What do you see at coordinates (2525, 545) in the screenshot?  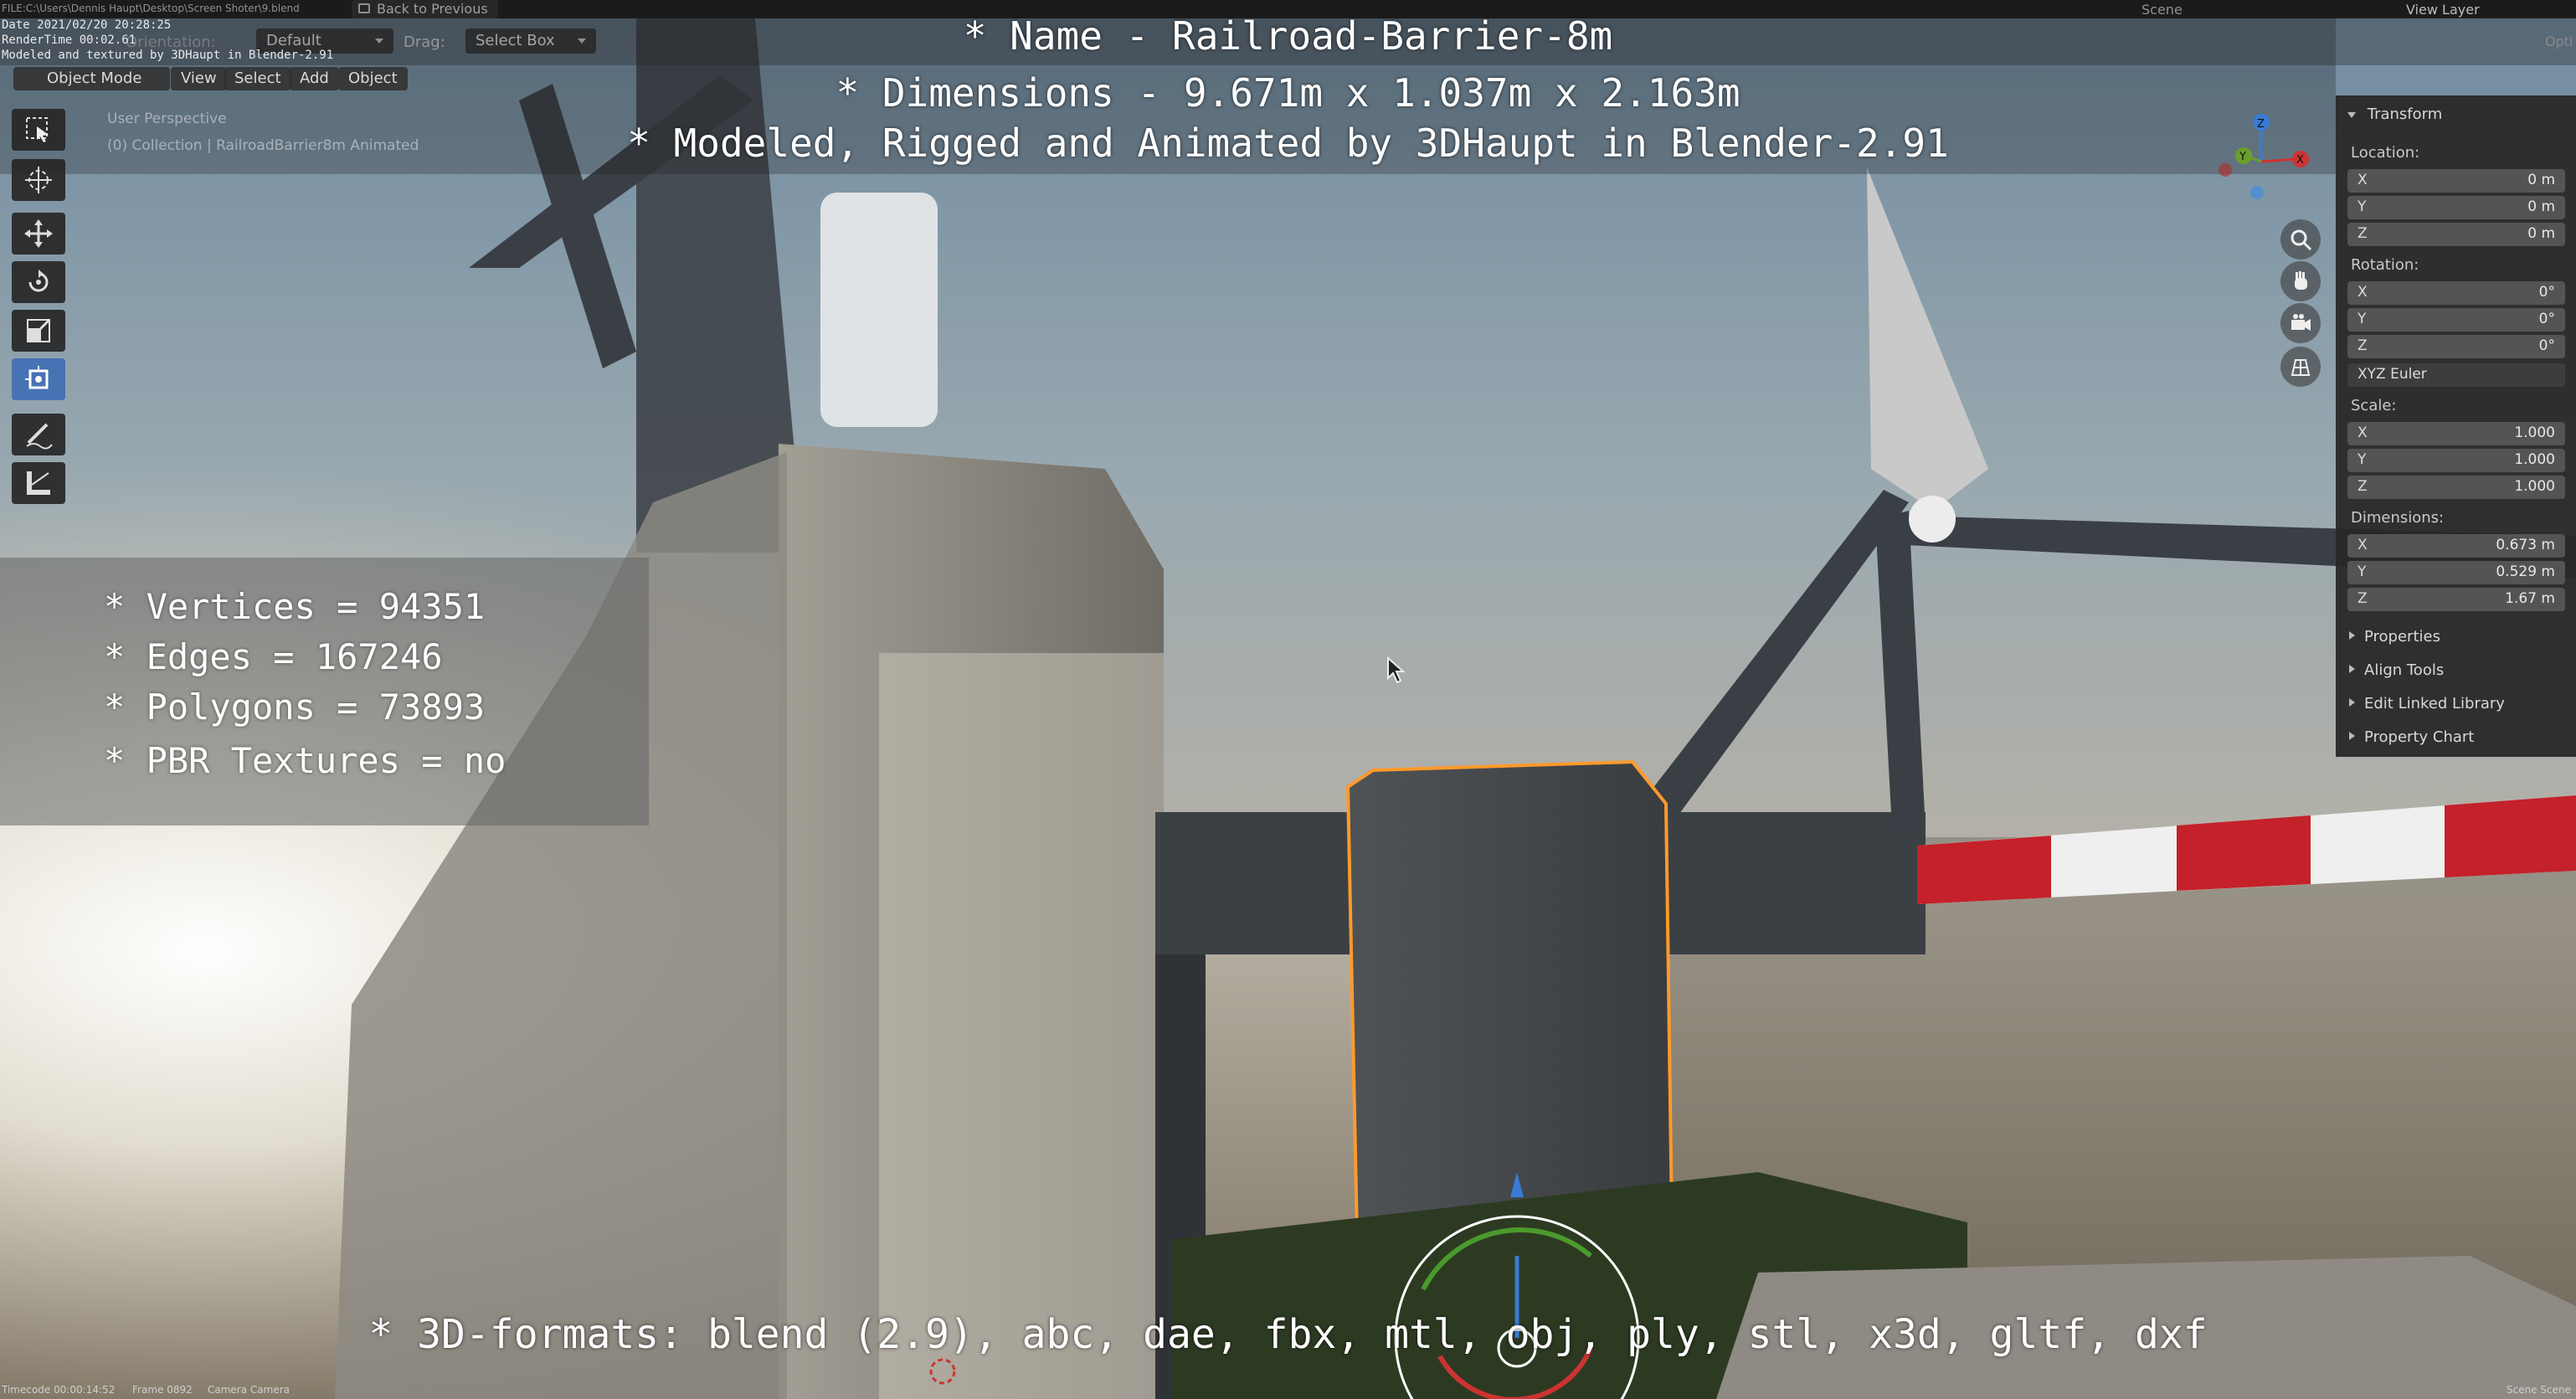 I see `field-value: 0.673 m` at bounding box center [2525, 545].